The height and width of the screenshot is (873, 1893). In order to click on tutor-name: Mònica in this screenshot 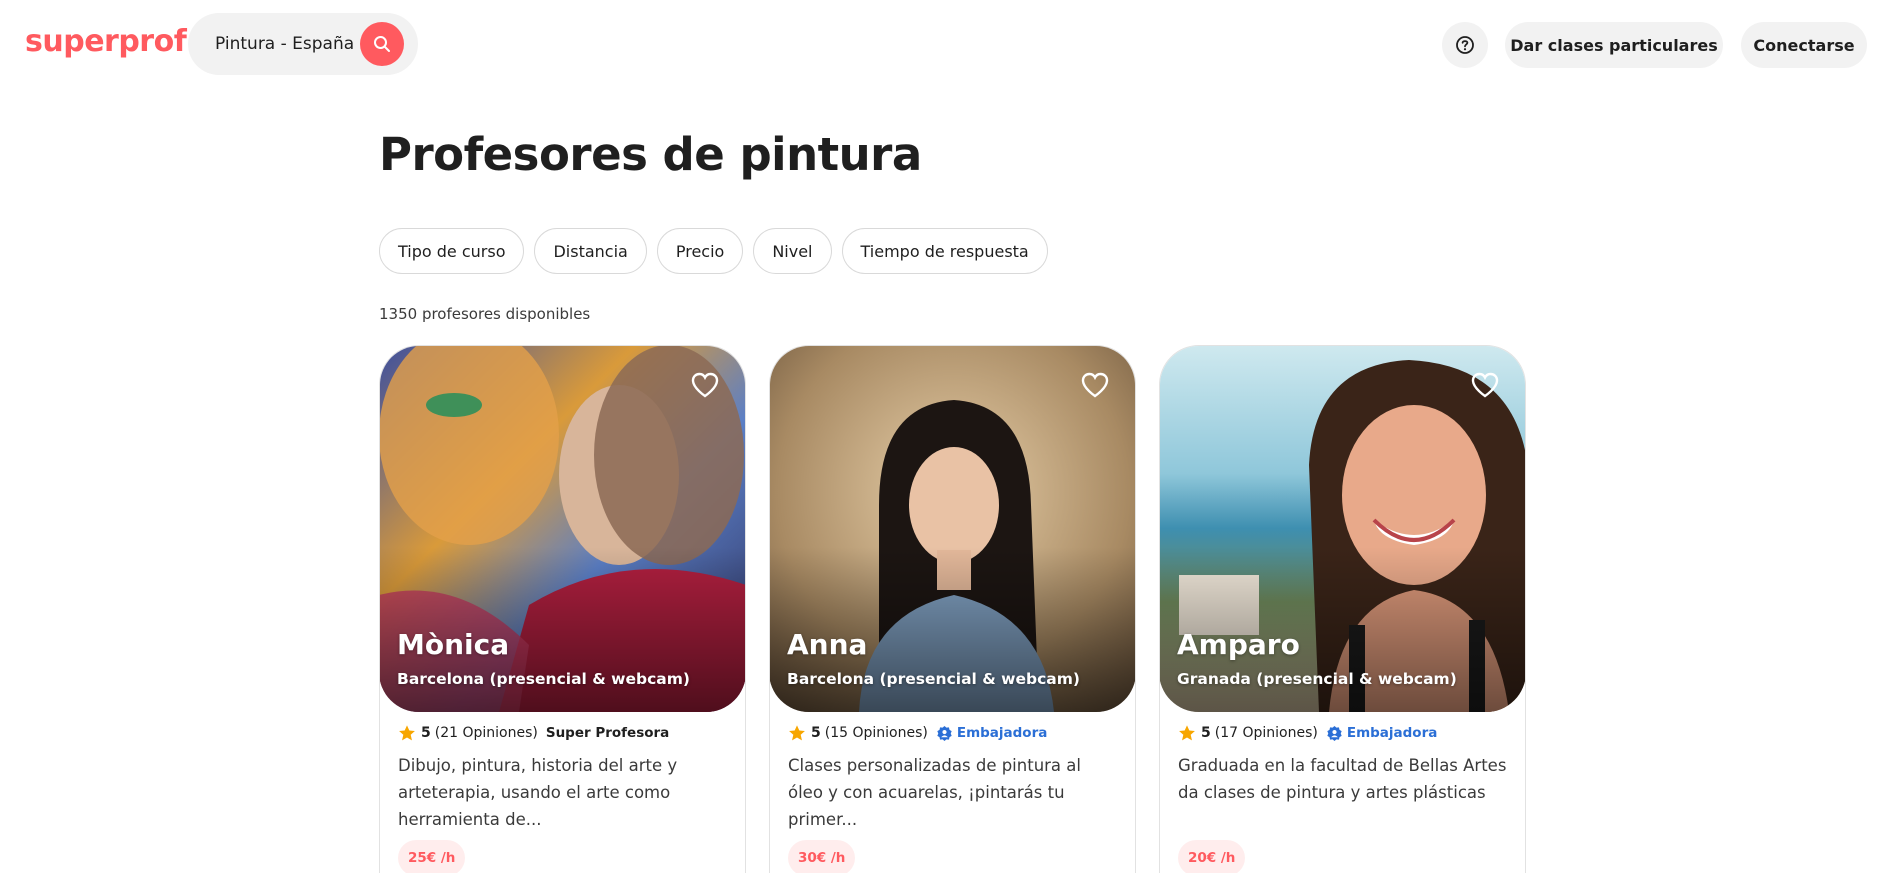, I will do `click(453, 644)`.